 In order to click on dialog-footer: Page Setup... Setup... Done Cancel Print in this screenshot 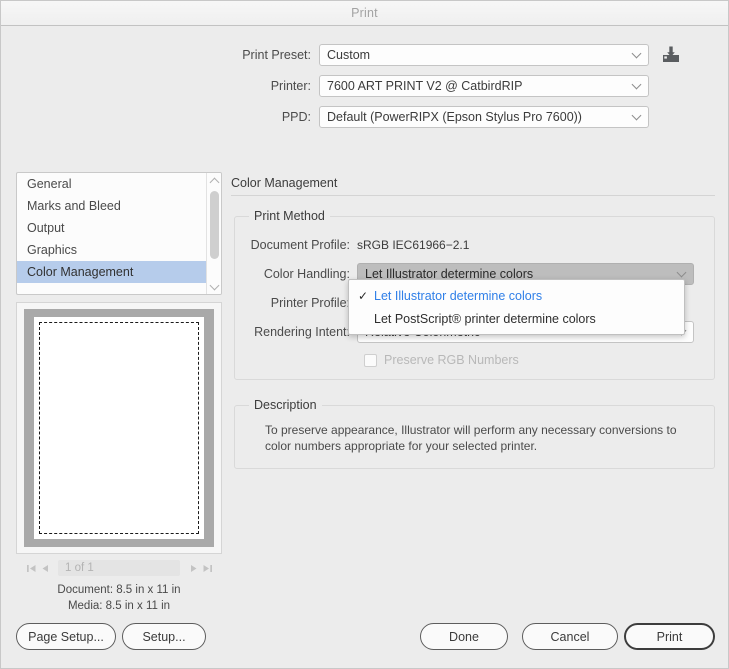, I will do `click(364, 637)`.